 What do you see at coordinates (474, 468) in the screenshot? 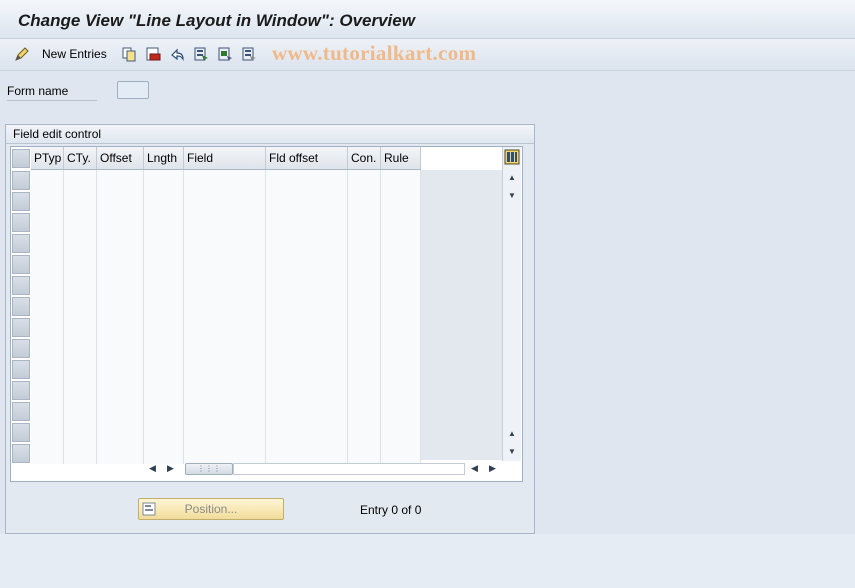
I see `scroll-left-end-icon: ◀` at bounding box center [474, 468].